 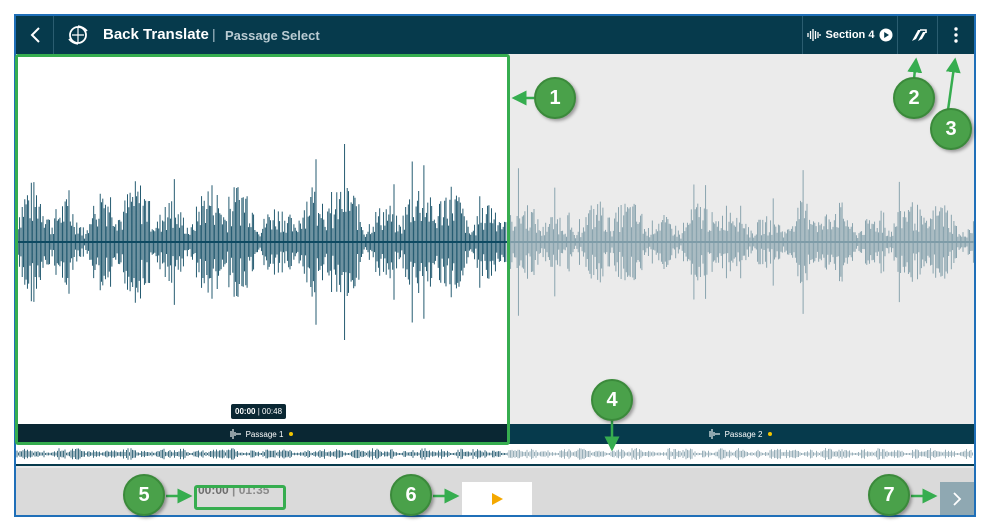 I want to click on section-play-button: Section 4, so click(x=850, y=35).